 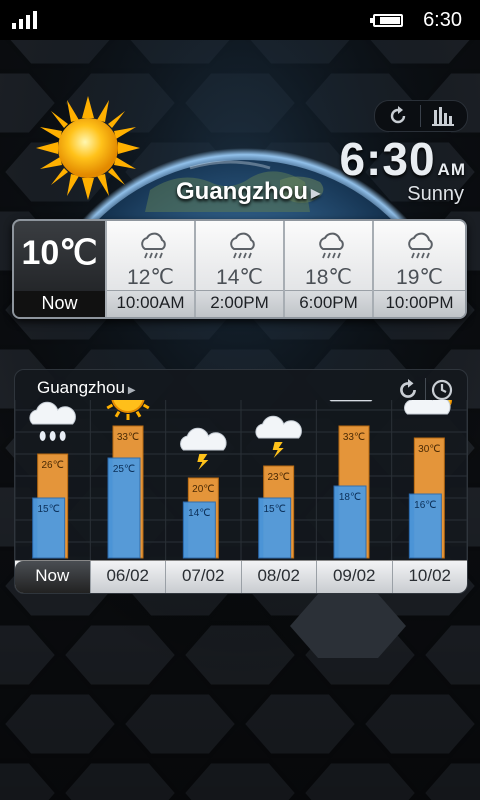 I want to click on date-tab: Now, so click(x=52, y=577).